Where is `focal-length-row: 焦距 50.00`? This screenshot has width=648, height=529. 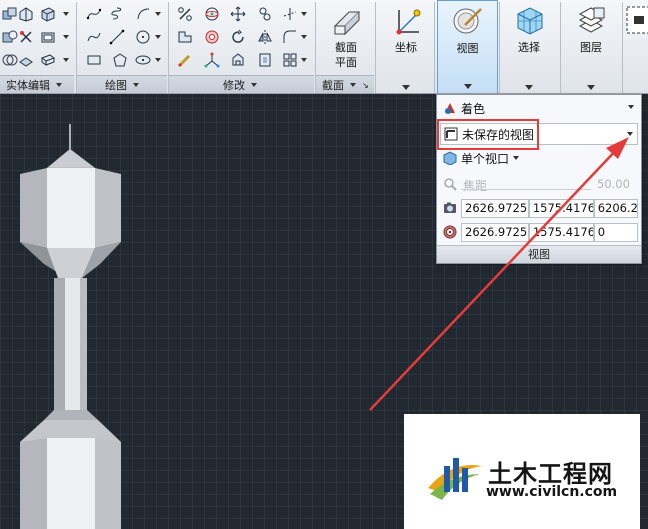
focal-length-row: 焦距 50.00 is located at coordinates (539, 184).